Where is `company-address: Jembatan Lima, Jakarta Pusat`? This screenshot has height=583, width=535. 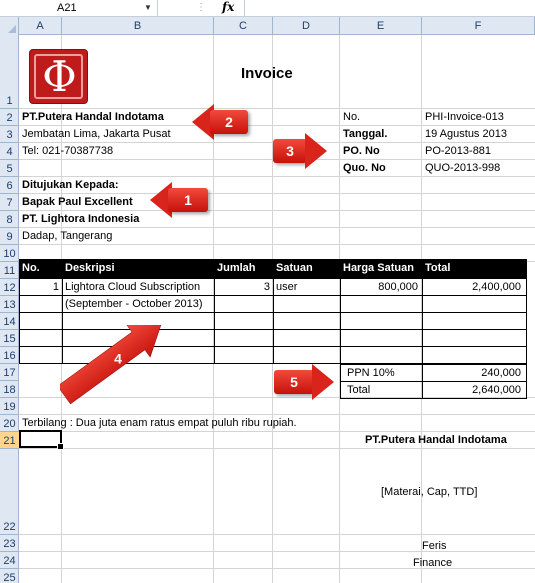
company-address: Jembatan Lima, Jakarta Pusat is located at coordinates (96, 134).